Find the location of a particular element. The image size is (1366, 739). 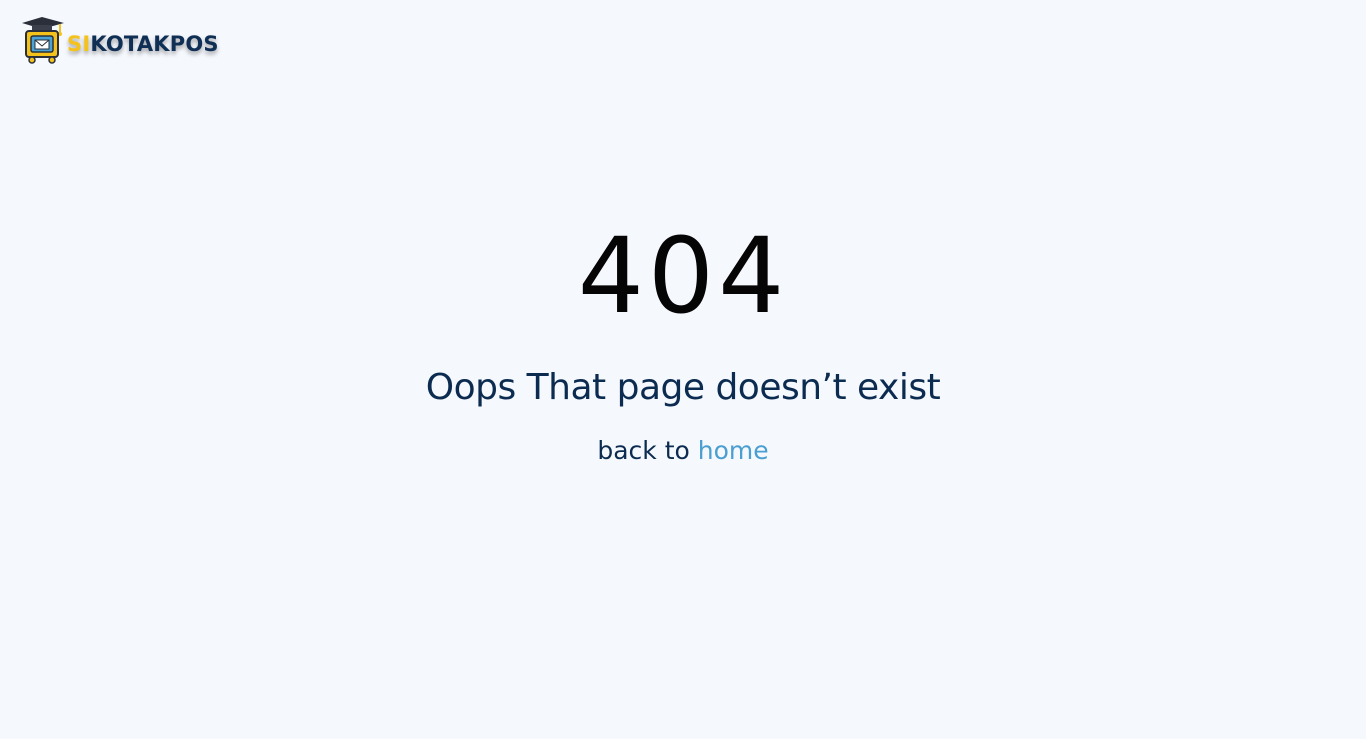

logo-text: SIKOTAKPOS is located at coordinates (143, 44).